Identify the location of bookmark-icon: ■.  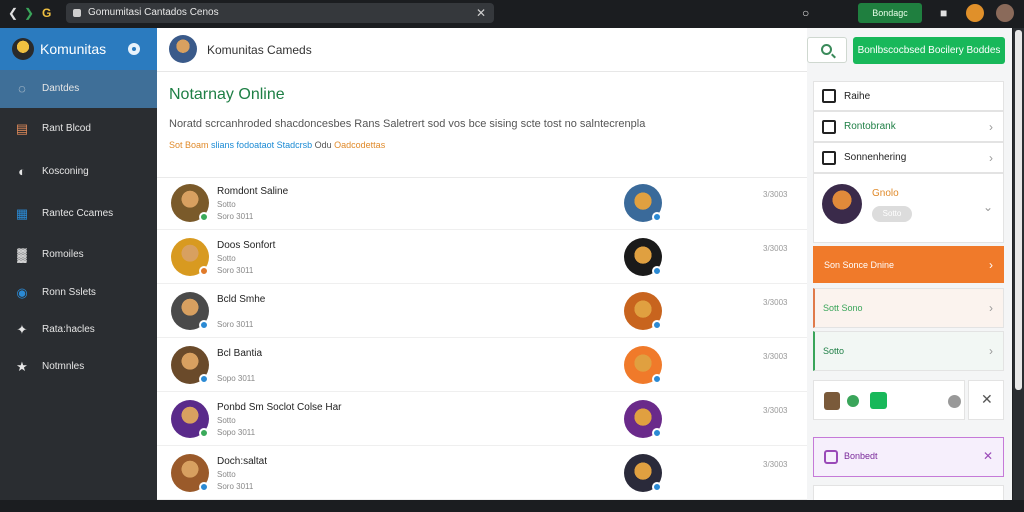
(943, 13).